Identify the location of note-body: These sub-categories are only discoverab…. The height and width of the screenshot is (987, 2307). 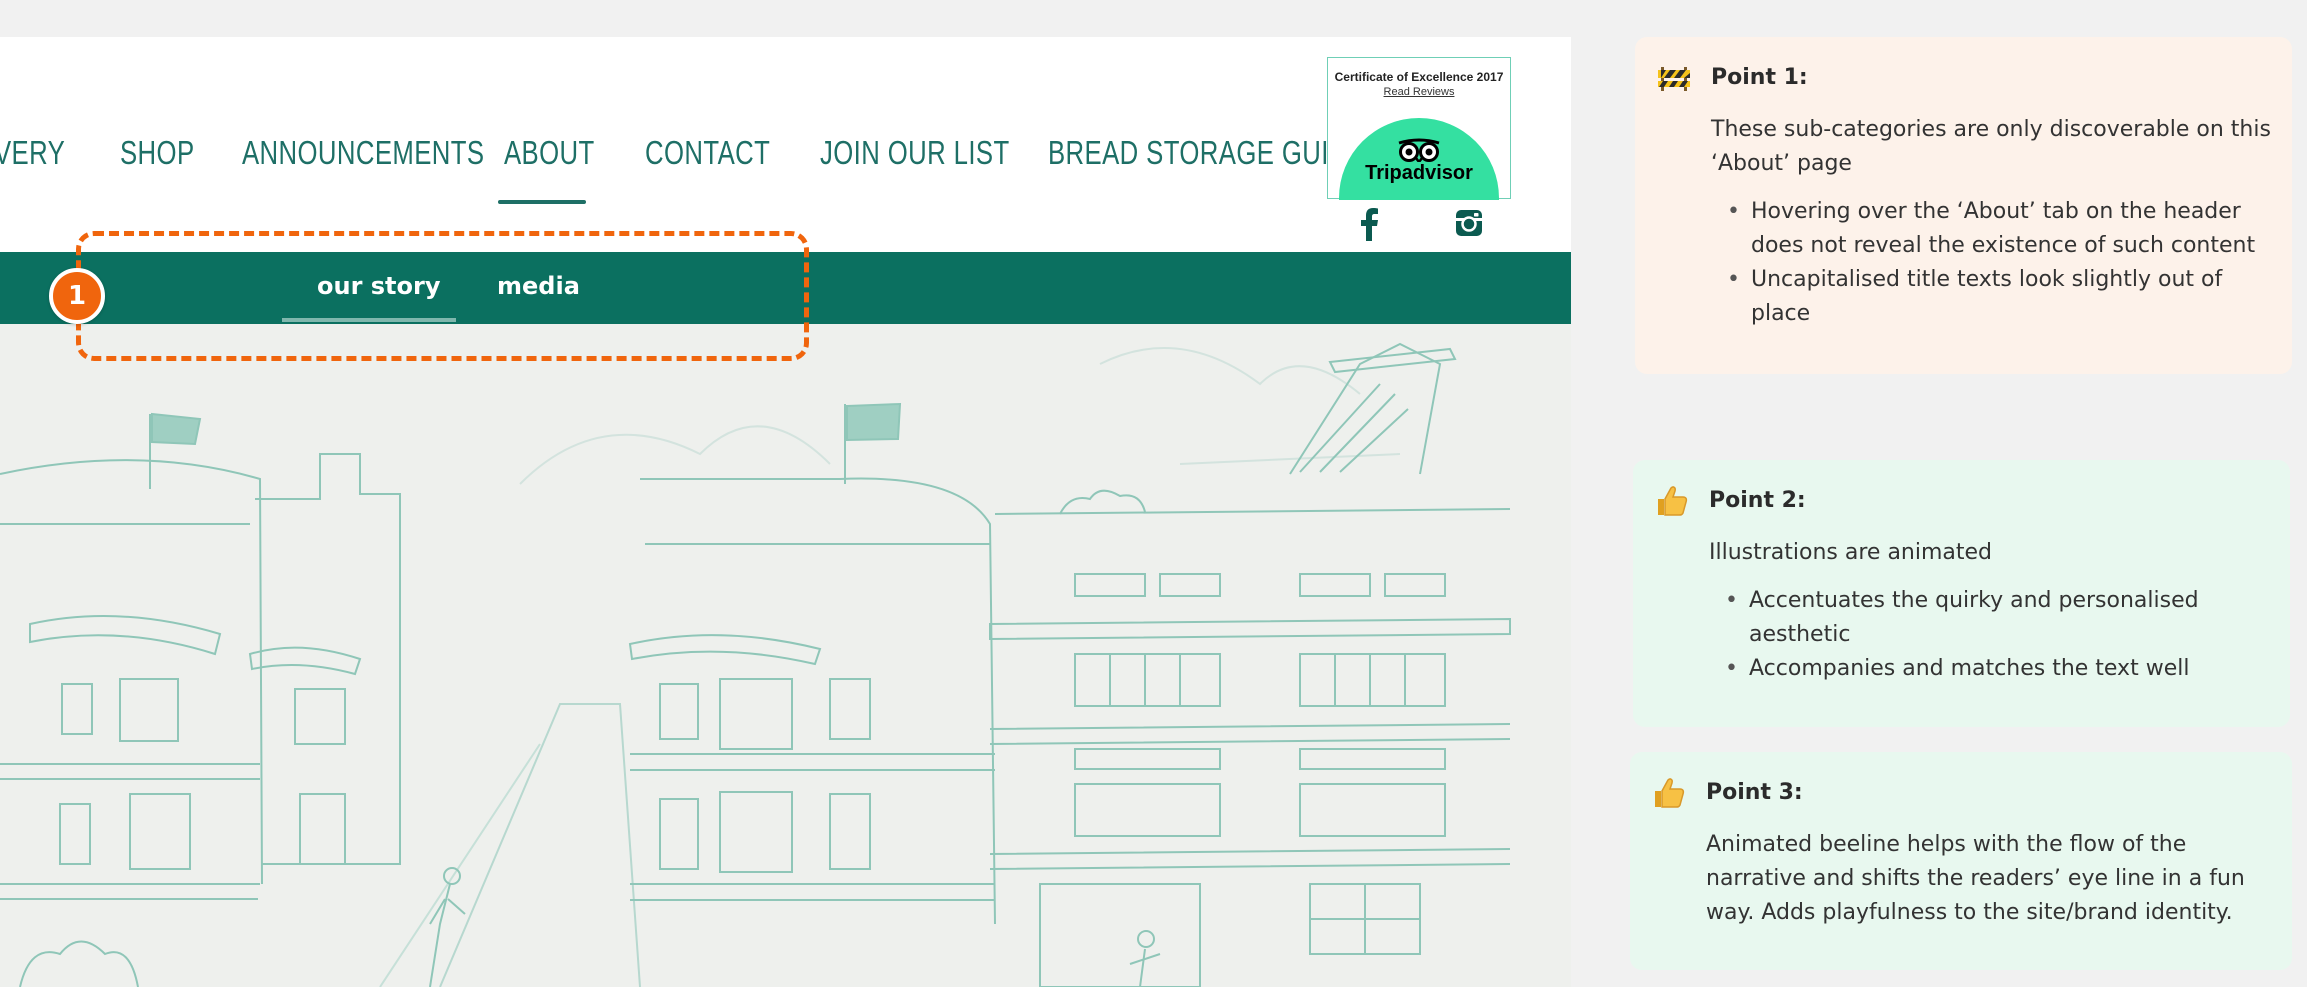
(1991, 222).